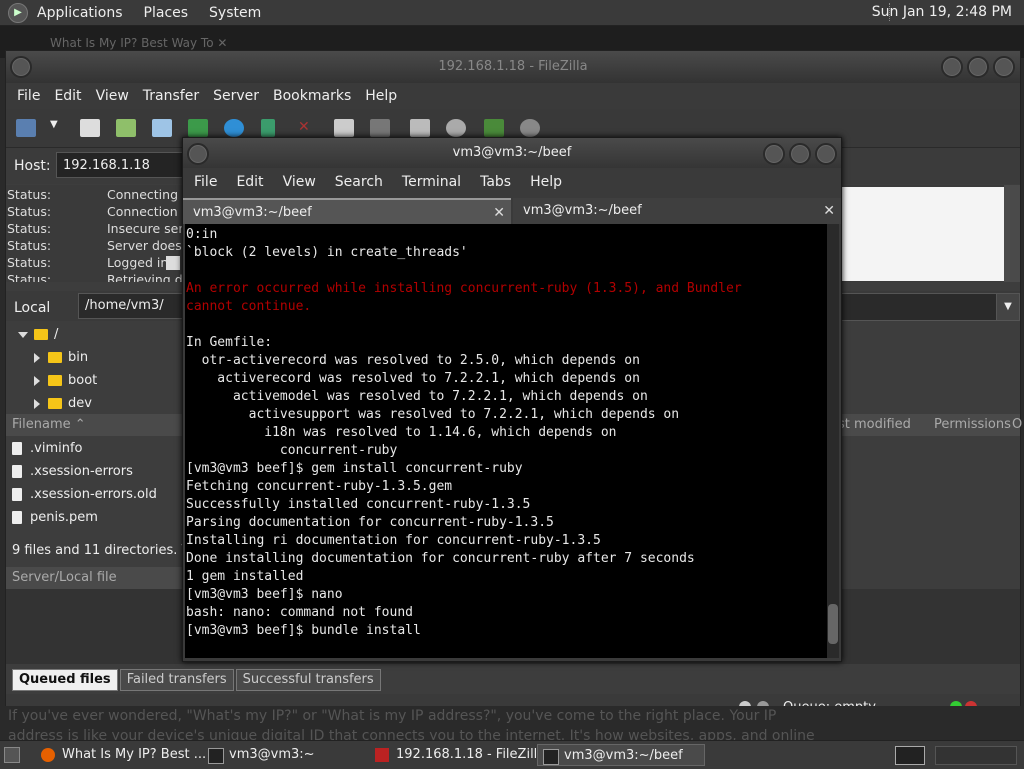  I want to click on term-menu-tabs: Tabs, so click(495, 182).